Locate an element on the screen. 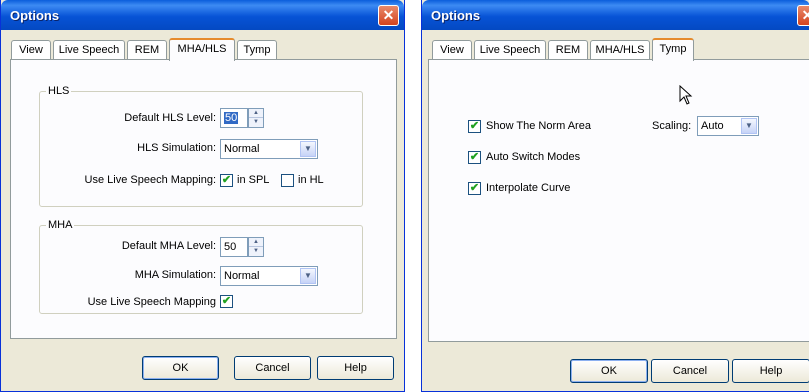 The width and height of the screenshot is (809, 392). mha-simulation-label: MHA Simulation: is located at coordinates (175, 275).